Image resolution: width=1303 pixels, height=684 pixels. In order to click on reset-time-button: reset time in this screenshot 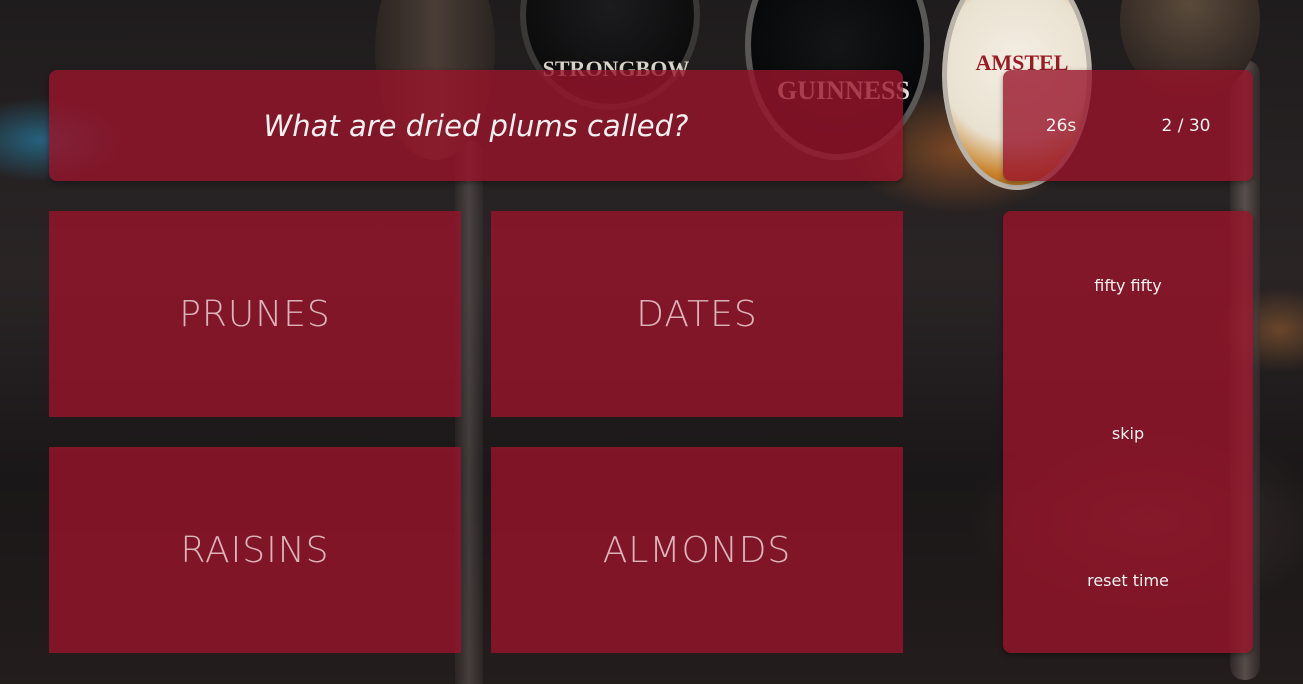, I will do `click(1128, 580)`.